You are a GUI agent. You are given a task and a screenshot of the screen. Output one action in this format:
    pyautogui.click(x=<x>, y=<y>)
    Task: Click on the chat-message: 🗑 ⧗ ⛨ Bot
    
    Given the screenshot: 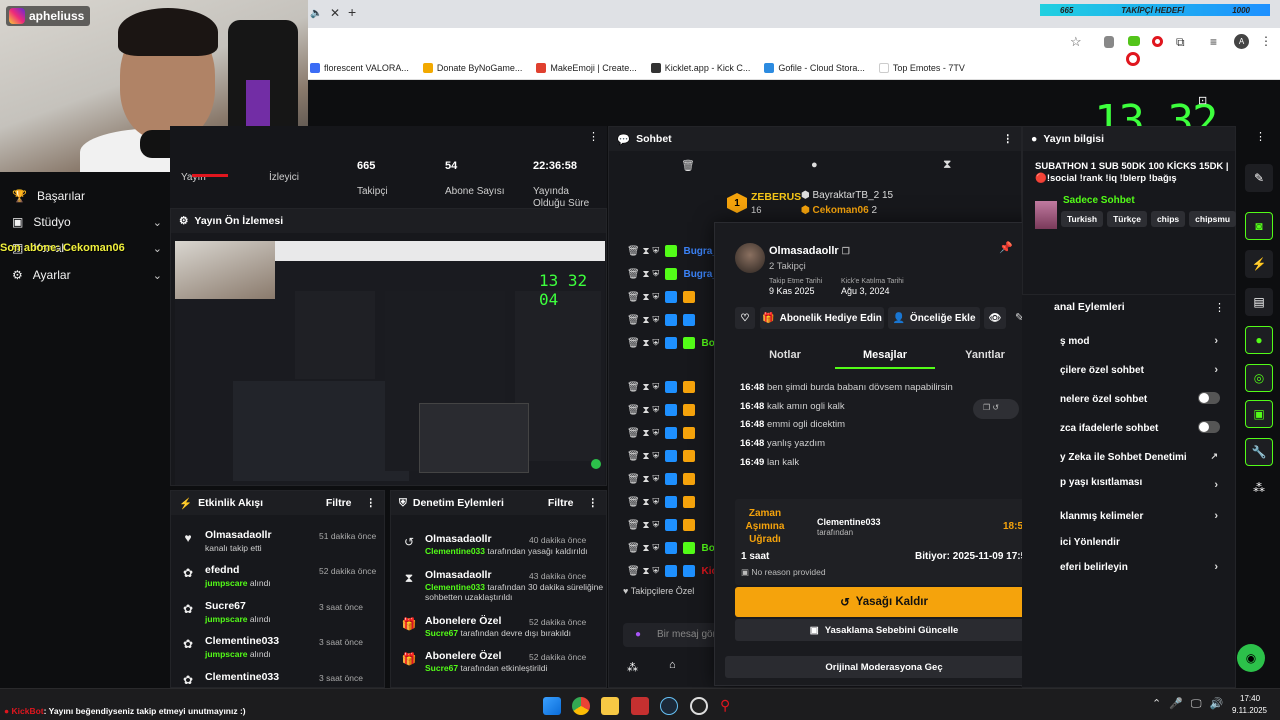 What is the action you would take?
    pyautogui.click(x=672, y=343)
    